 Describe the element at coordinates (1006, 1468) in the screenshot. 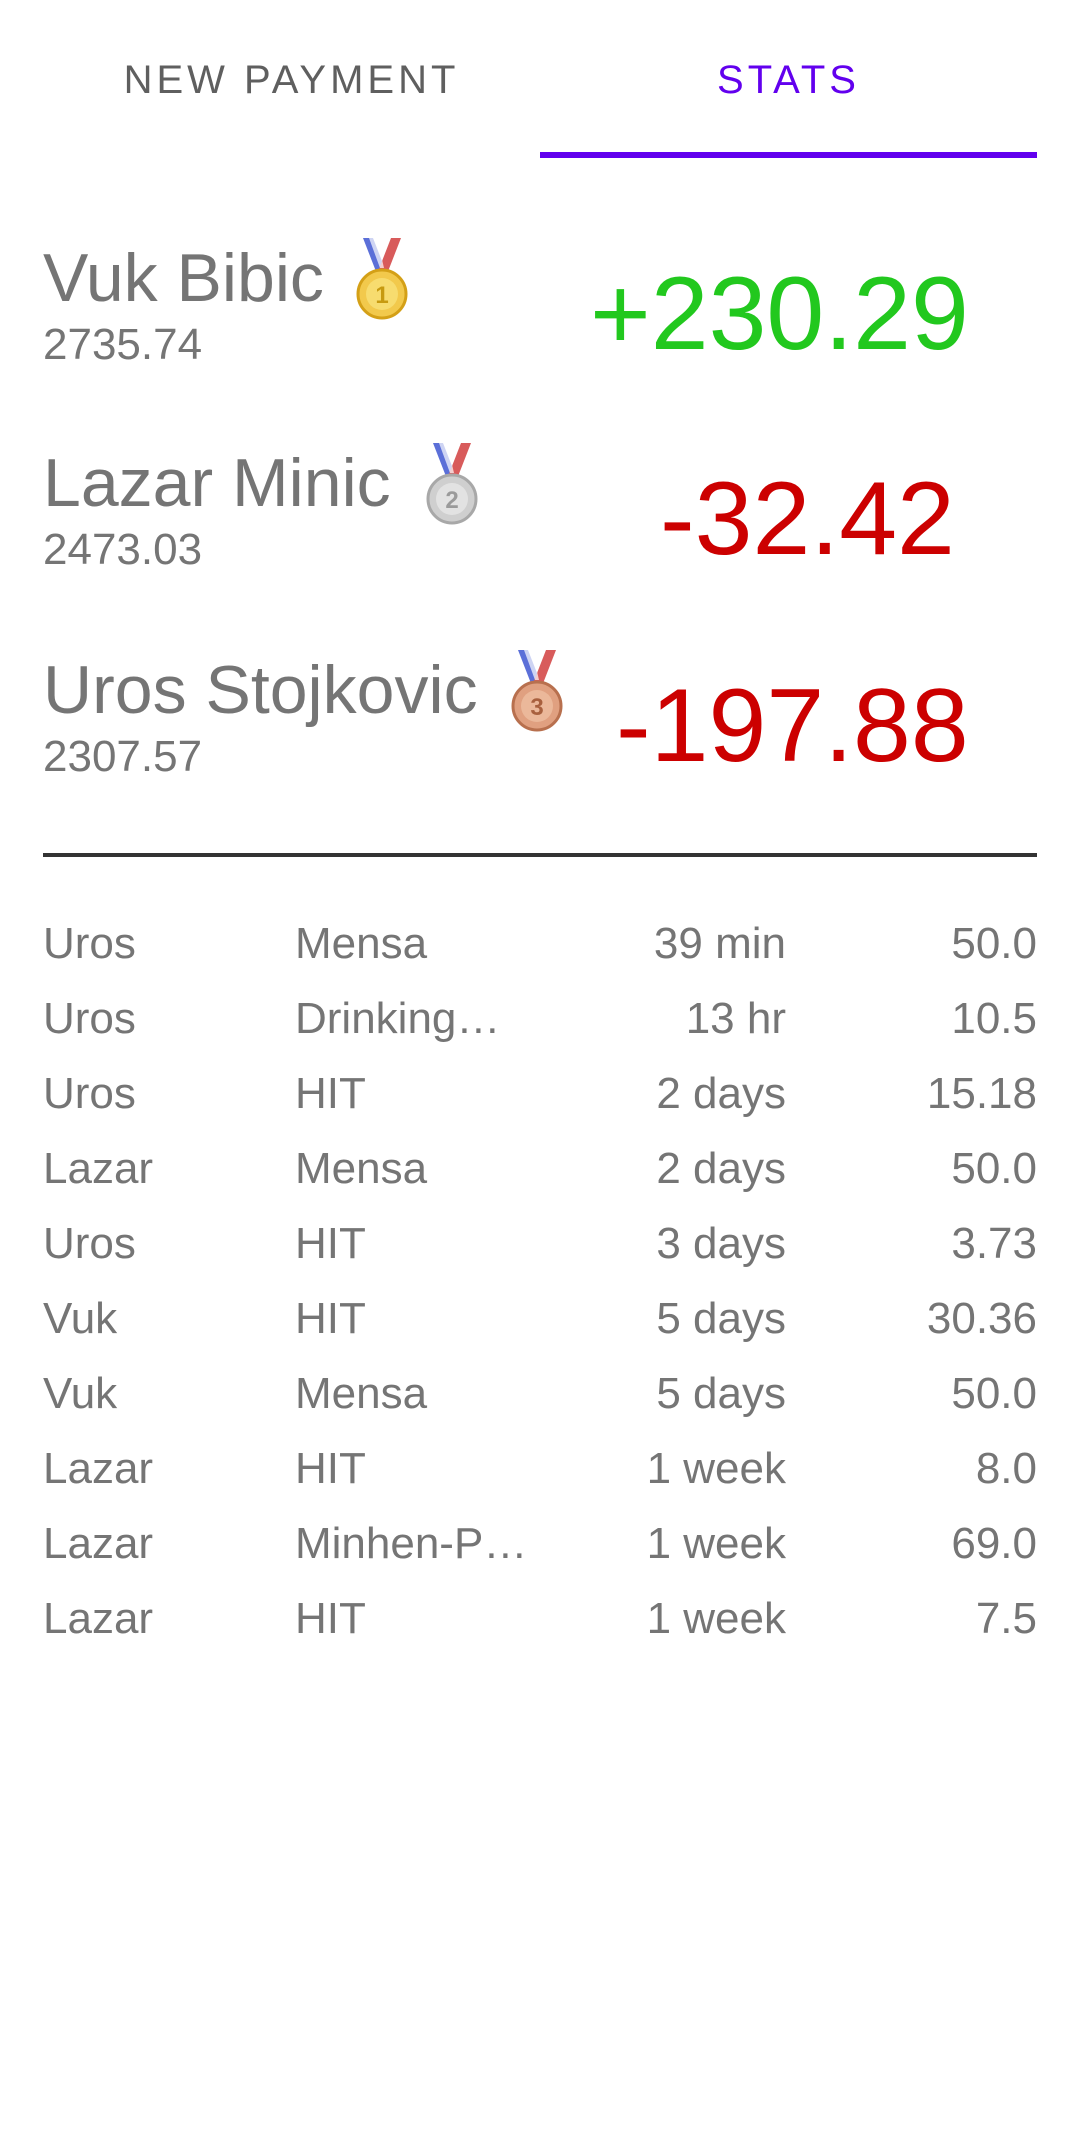

I see `payment-amount: 8.0` at that location.